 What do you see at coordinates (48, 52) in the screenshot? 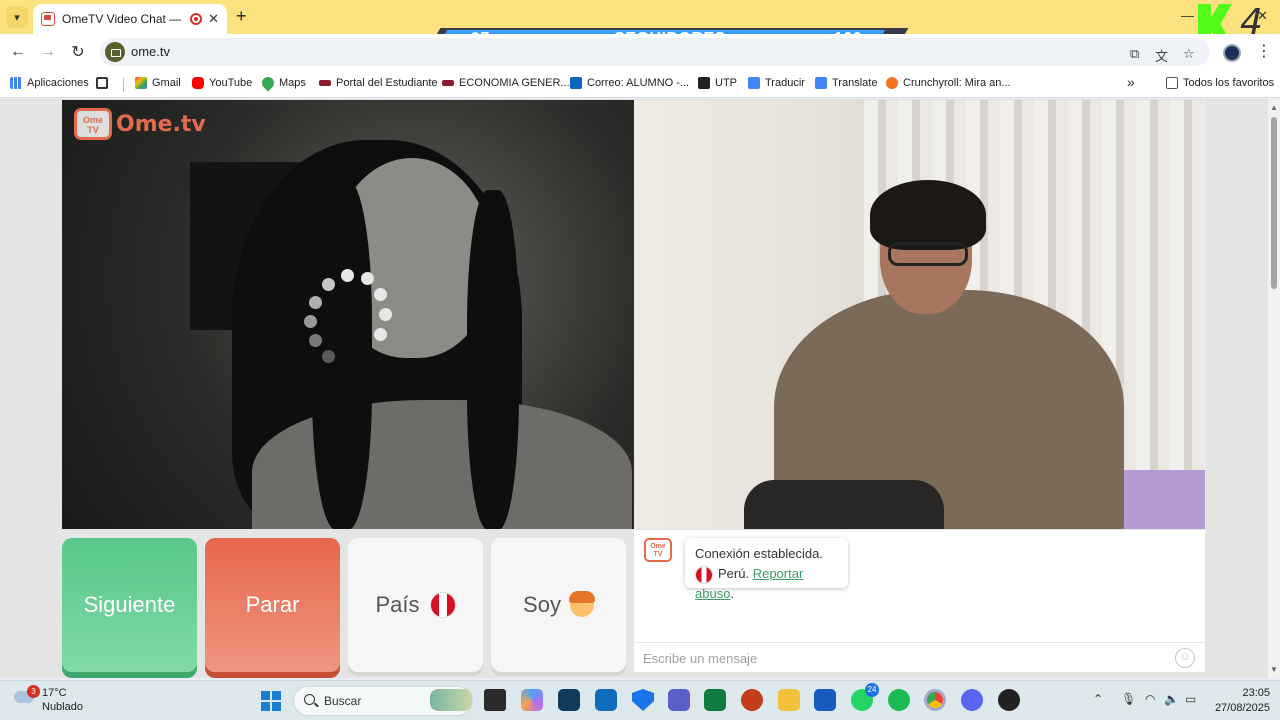
I see `forward-arrow-icon: →` at bounding box center [48, 52].